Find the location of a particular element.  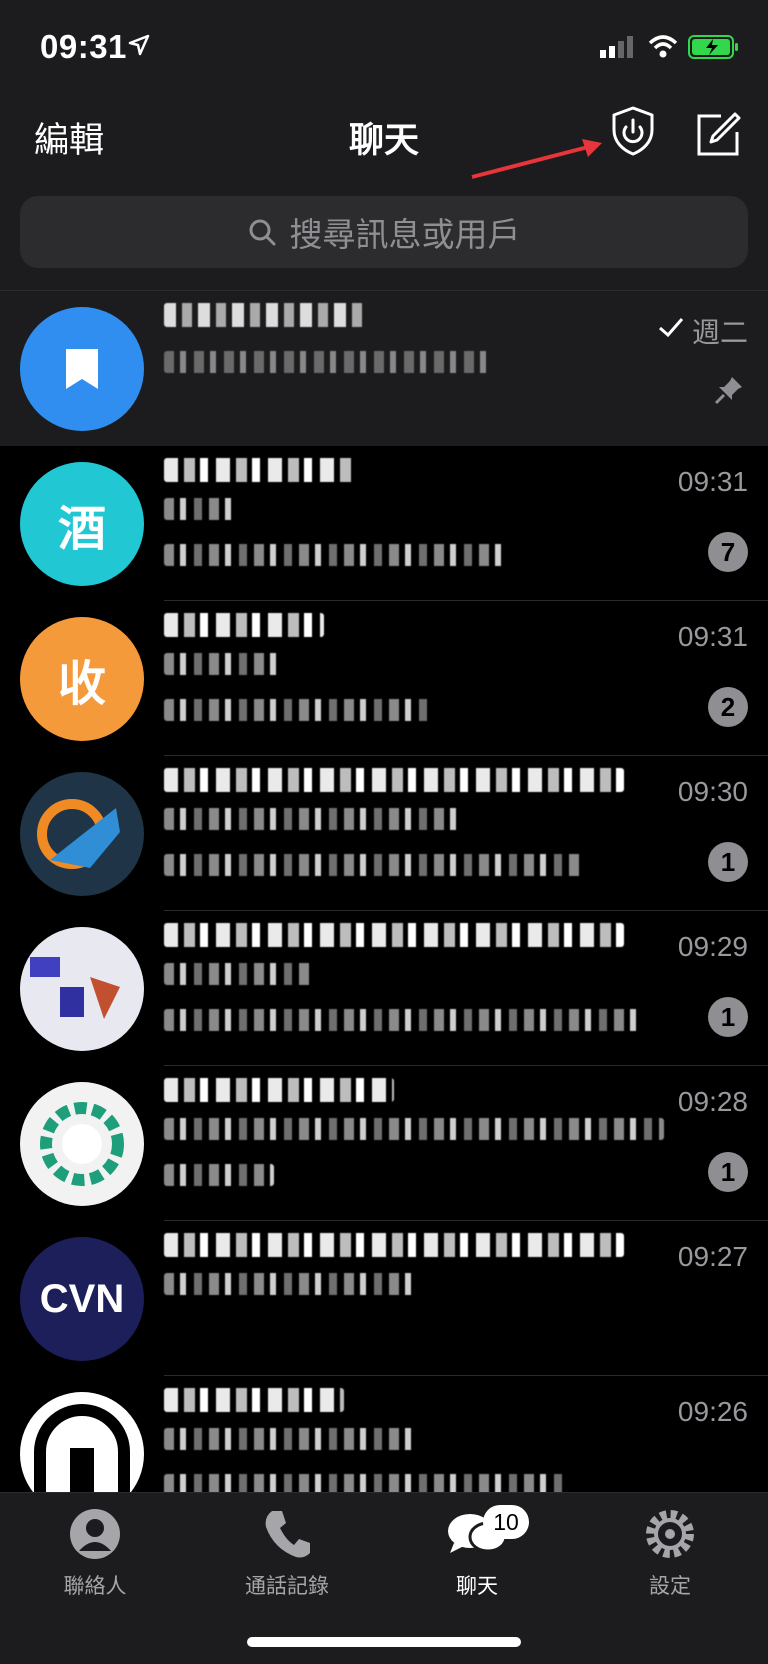

navigation-bar: 編輯 聊天 搜尋訊息或用戶 is located at coordinates (384, 193).